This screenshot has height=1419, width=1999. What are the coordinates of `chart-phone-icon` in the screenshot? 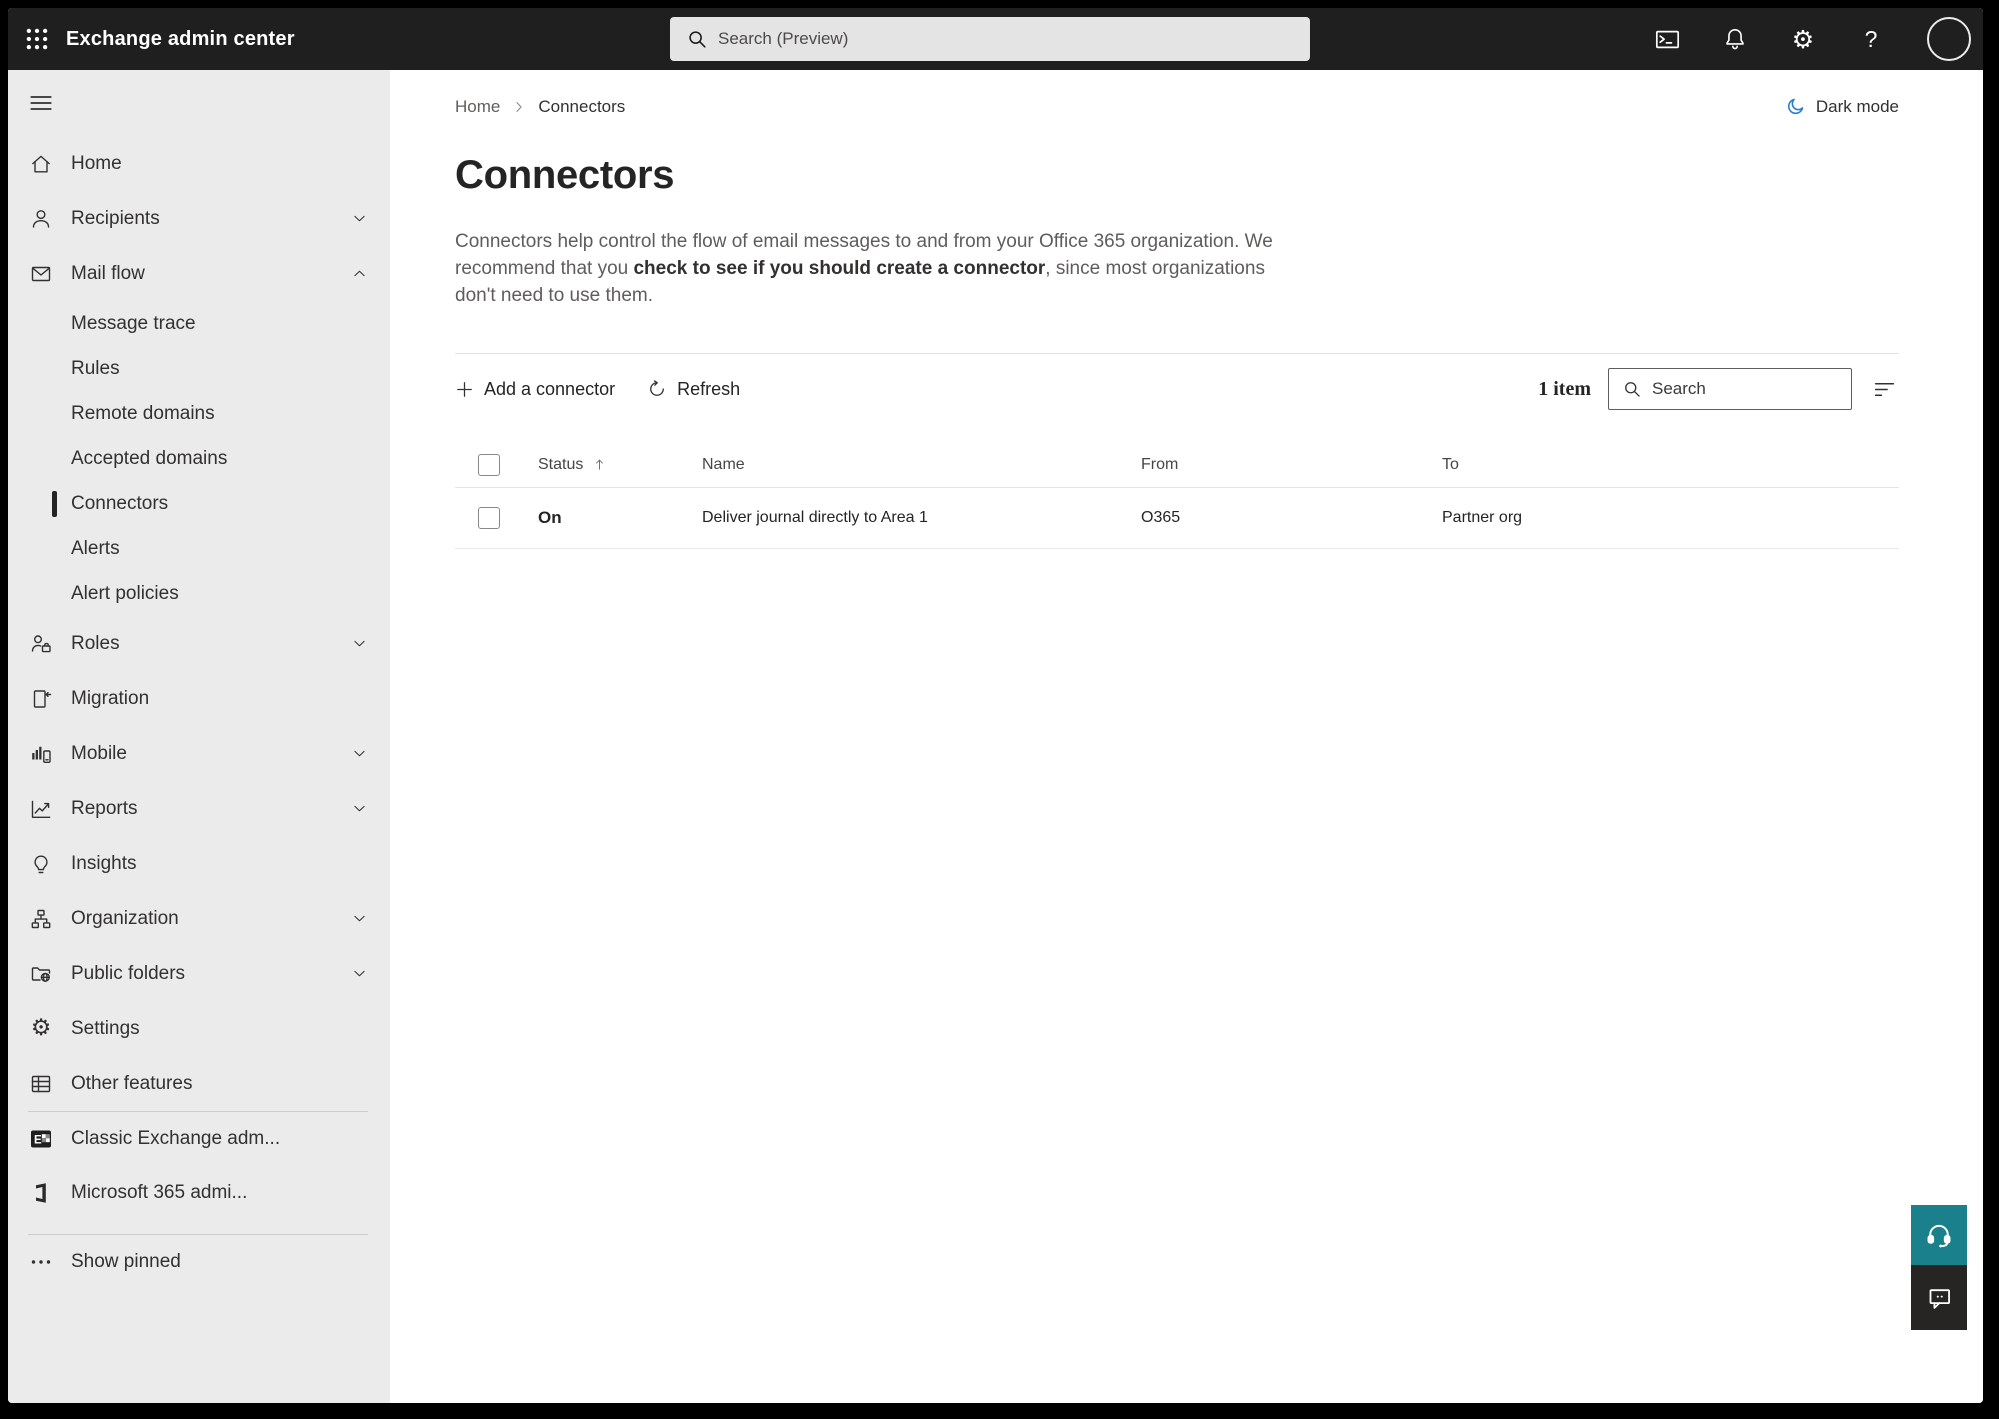 It's located at (41, 754).